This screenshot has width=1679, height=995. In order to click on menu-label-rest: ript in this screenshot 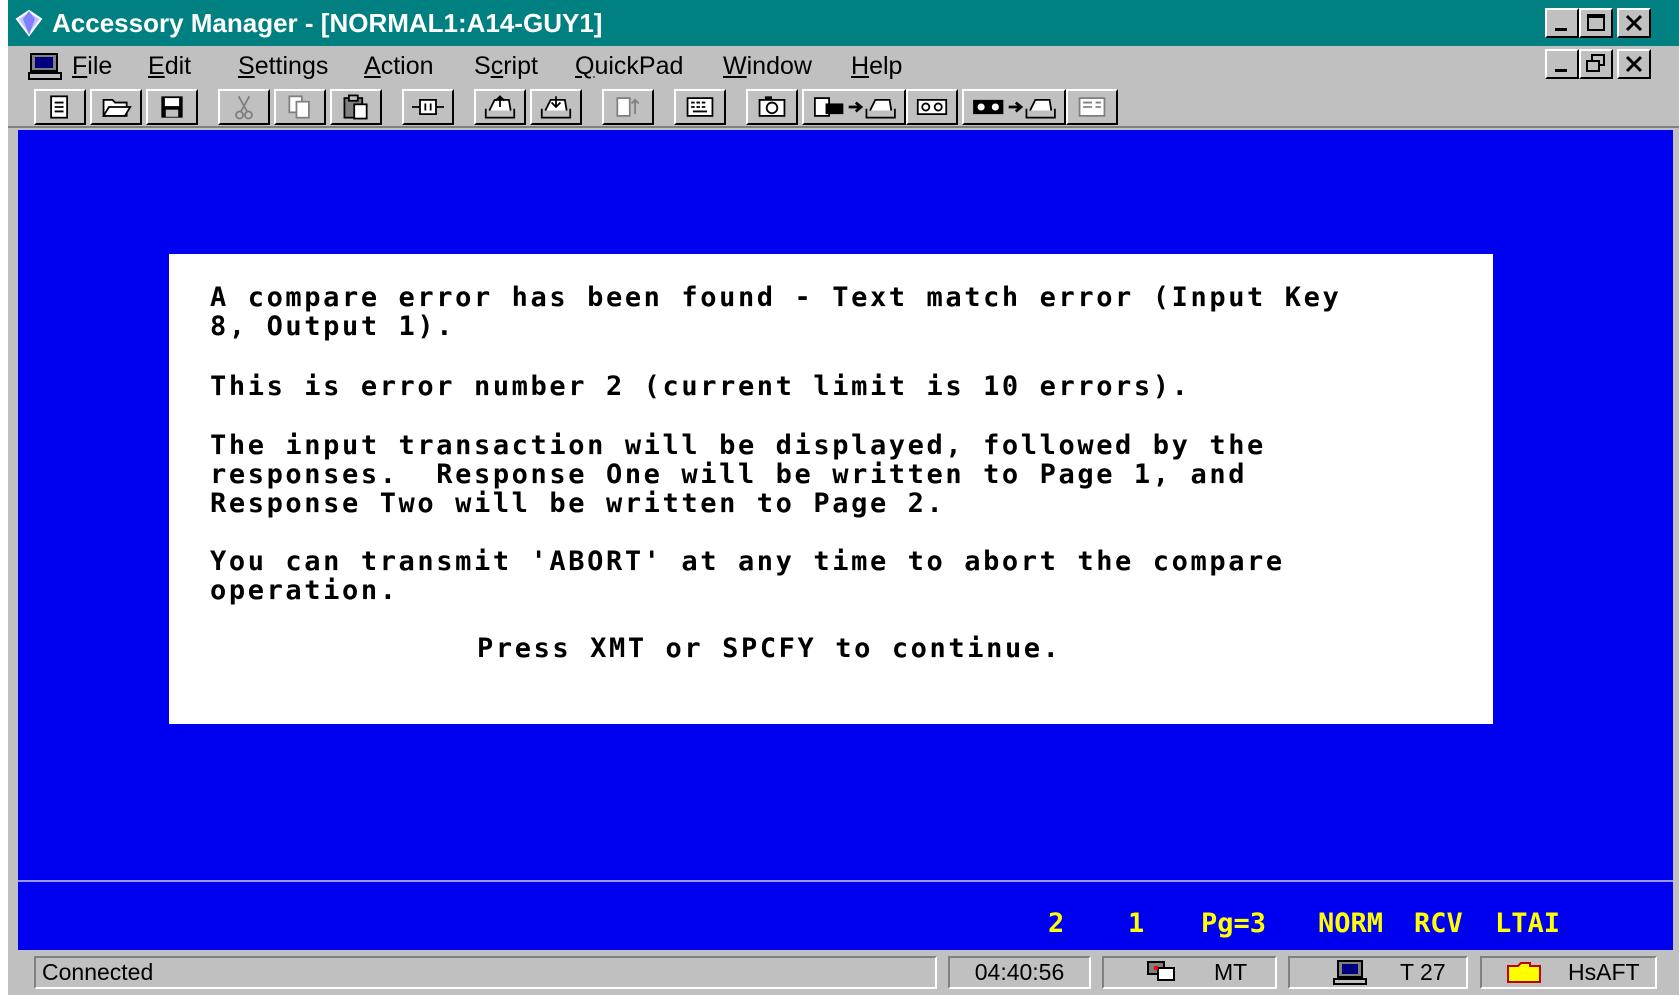, I will do `click(520, 66)`.